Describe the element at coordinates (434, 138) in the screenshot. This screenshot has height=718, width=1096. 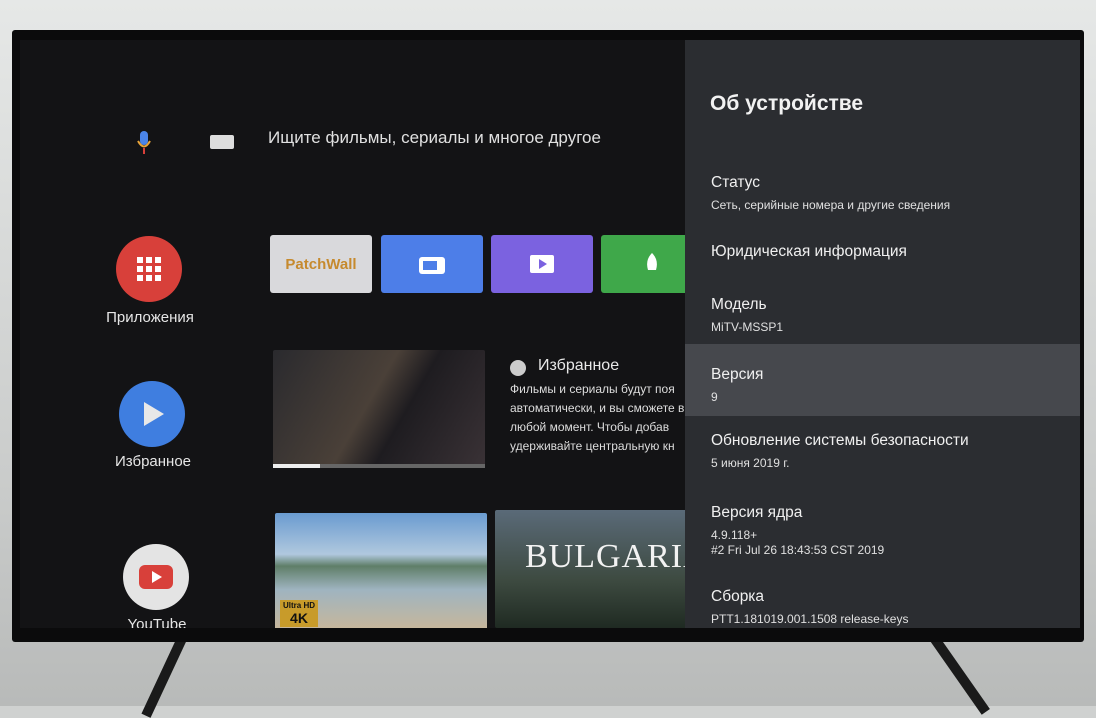
I see `search-input: Ищите фильмы, сериалы и многое другое` at that location.